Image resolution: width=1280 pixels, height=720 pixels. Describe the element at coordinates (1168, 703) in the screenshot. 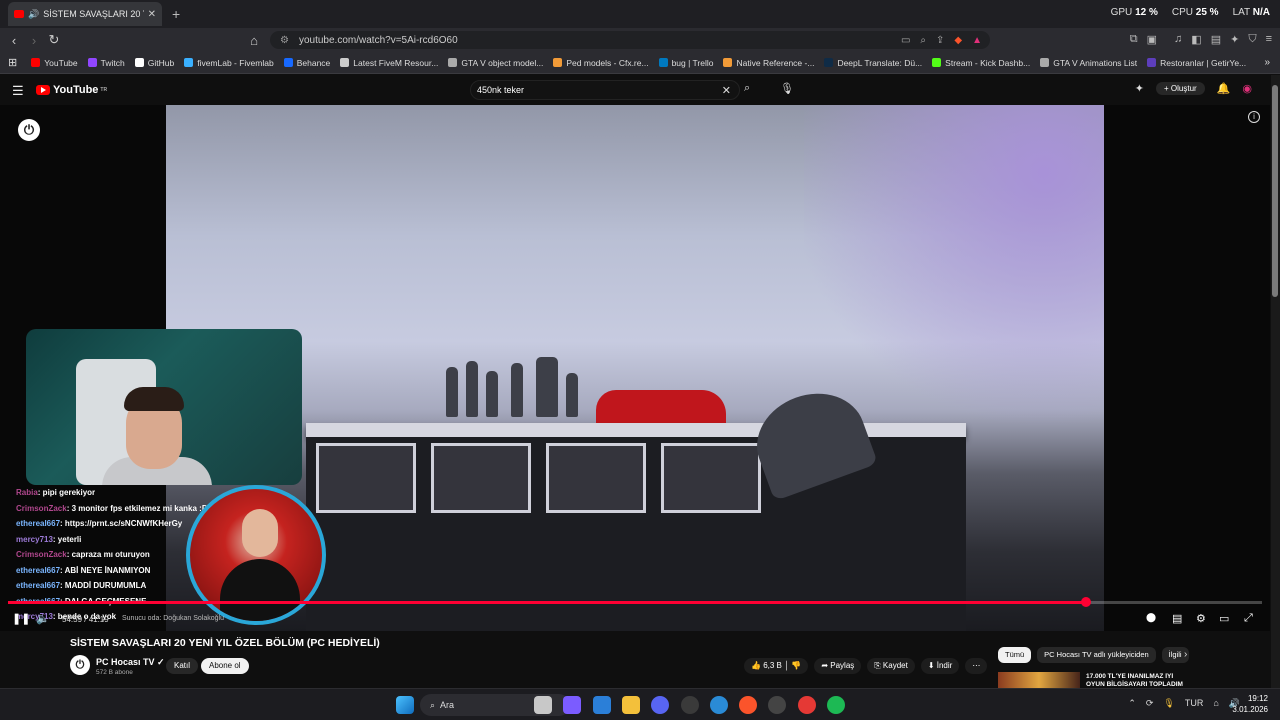

I see `microphone-tray-icon: 🎙` at that location.